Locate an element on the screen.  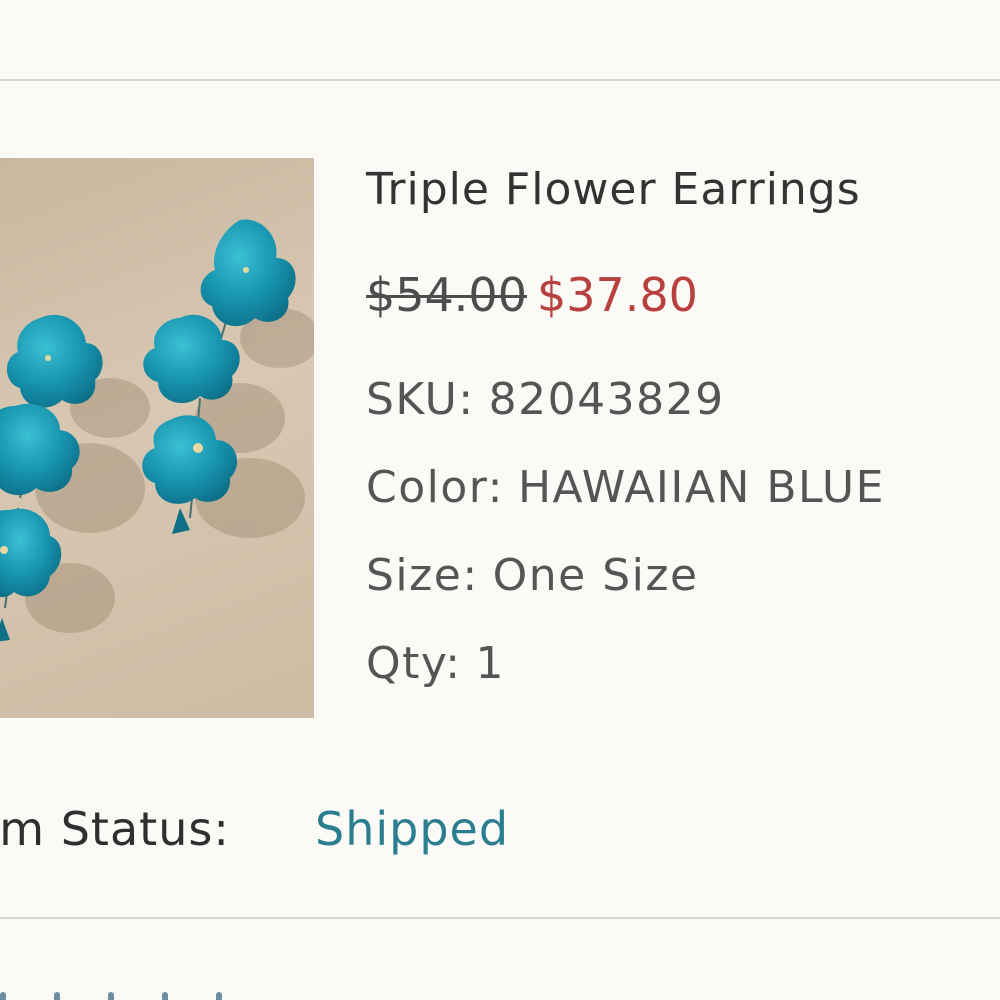
sale-price: $37.80 is located at coordinates (617, 295).